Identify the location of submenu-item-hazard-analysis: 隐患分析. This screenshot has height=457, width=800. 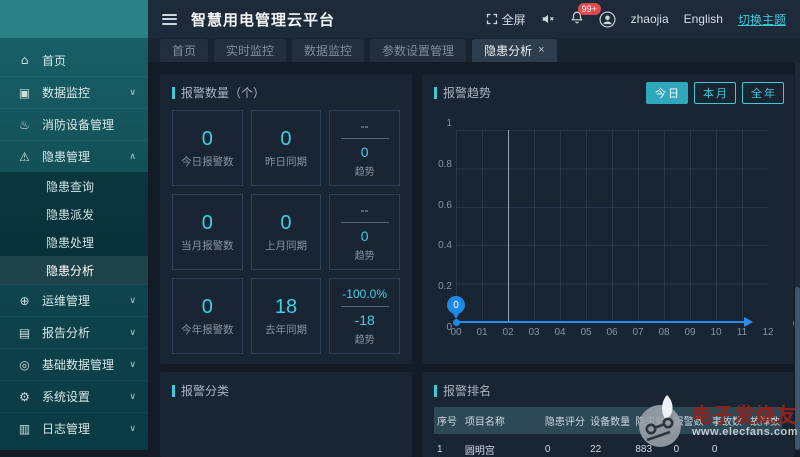
(74, 270).